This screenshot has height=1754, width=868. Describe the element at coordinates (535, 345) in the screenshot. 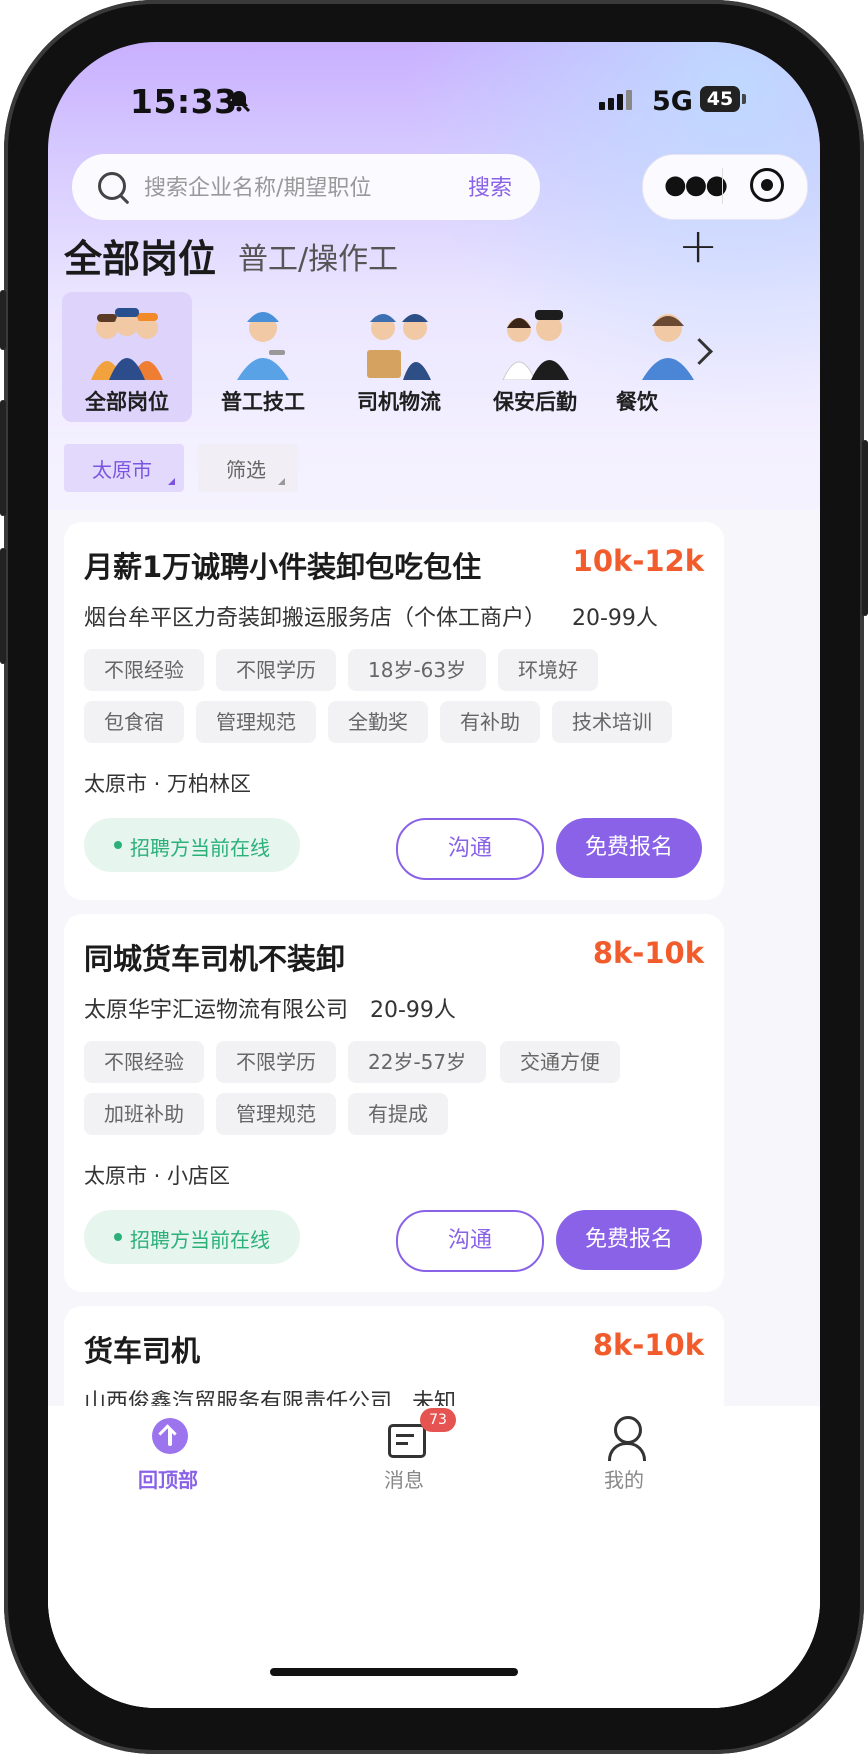

I see `category-security-illustration` at that location.